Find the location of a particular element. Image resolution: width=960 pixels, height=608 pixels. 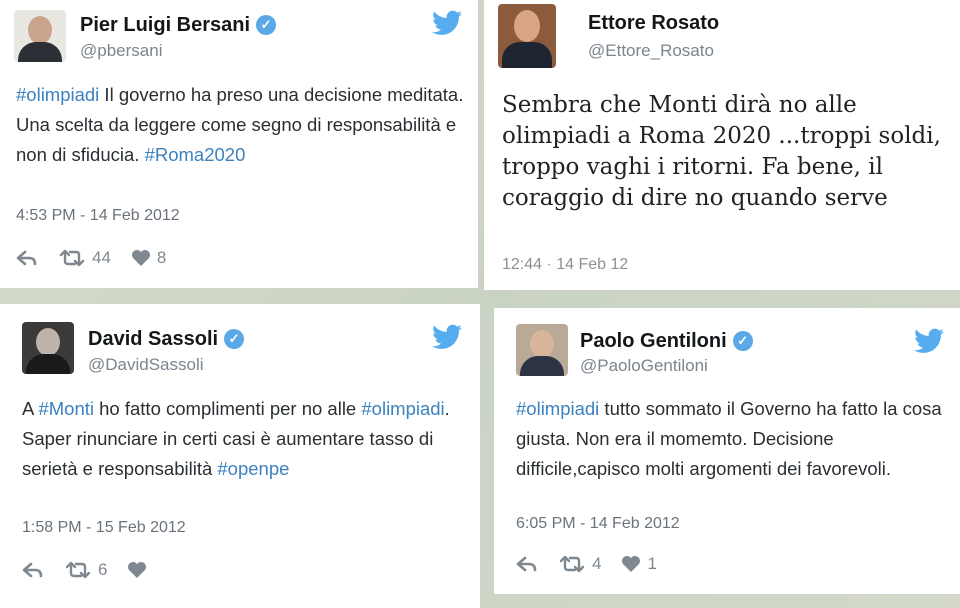

author-handle: @pbersani is located at coordinates (121, 51).